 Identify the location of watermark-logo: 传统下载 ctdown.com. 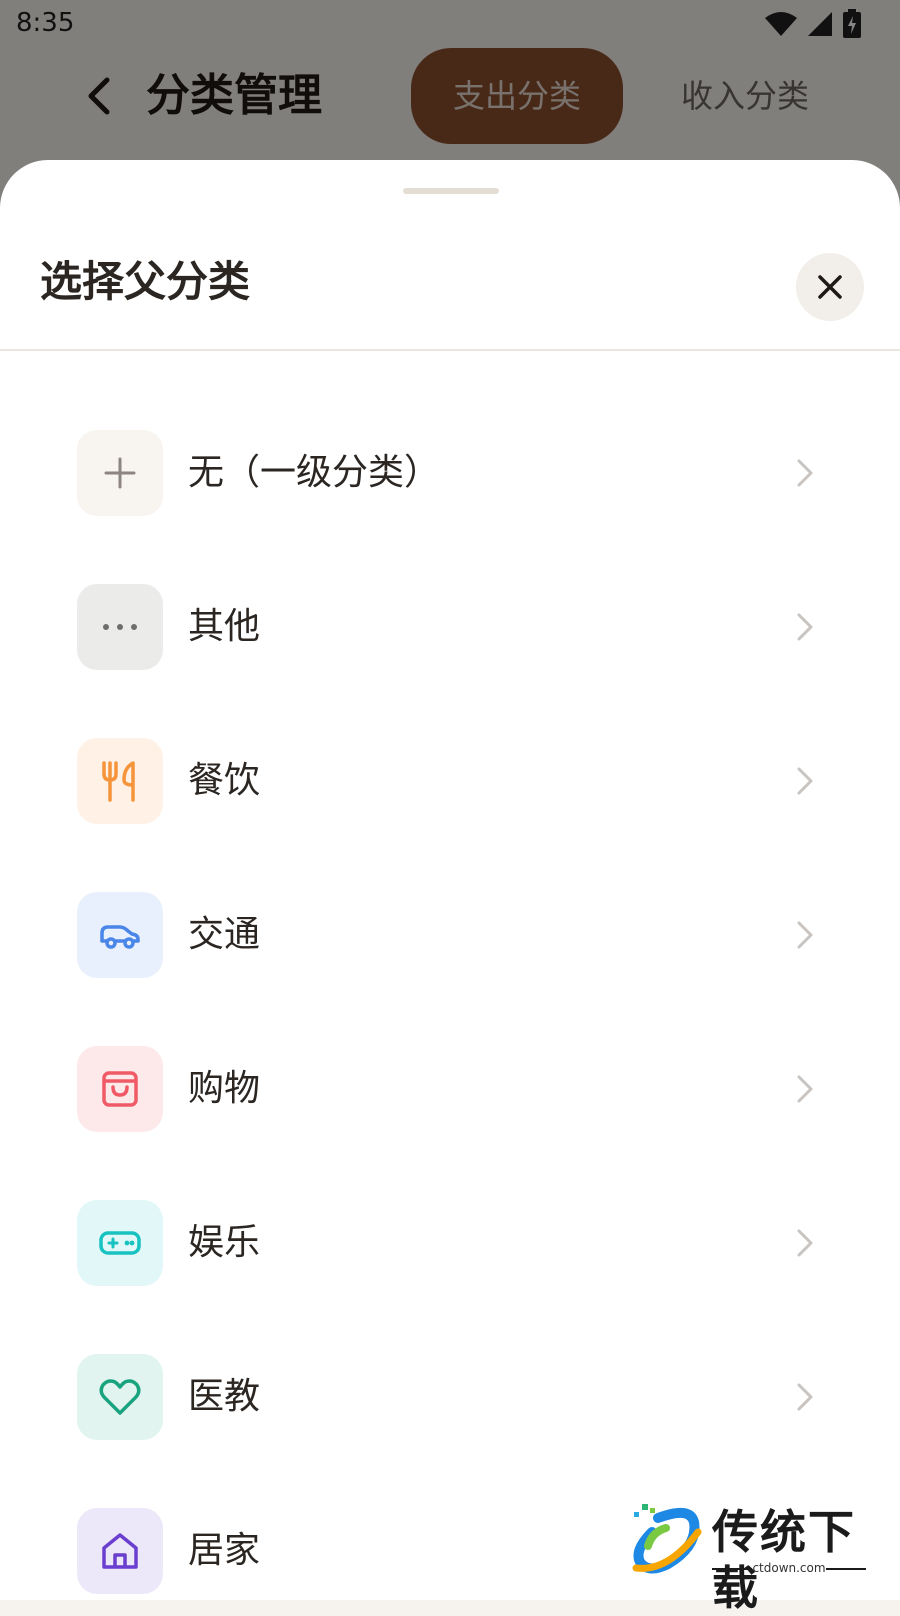
(753, 1558).